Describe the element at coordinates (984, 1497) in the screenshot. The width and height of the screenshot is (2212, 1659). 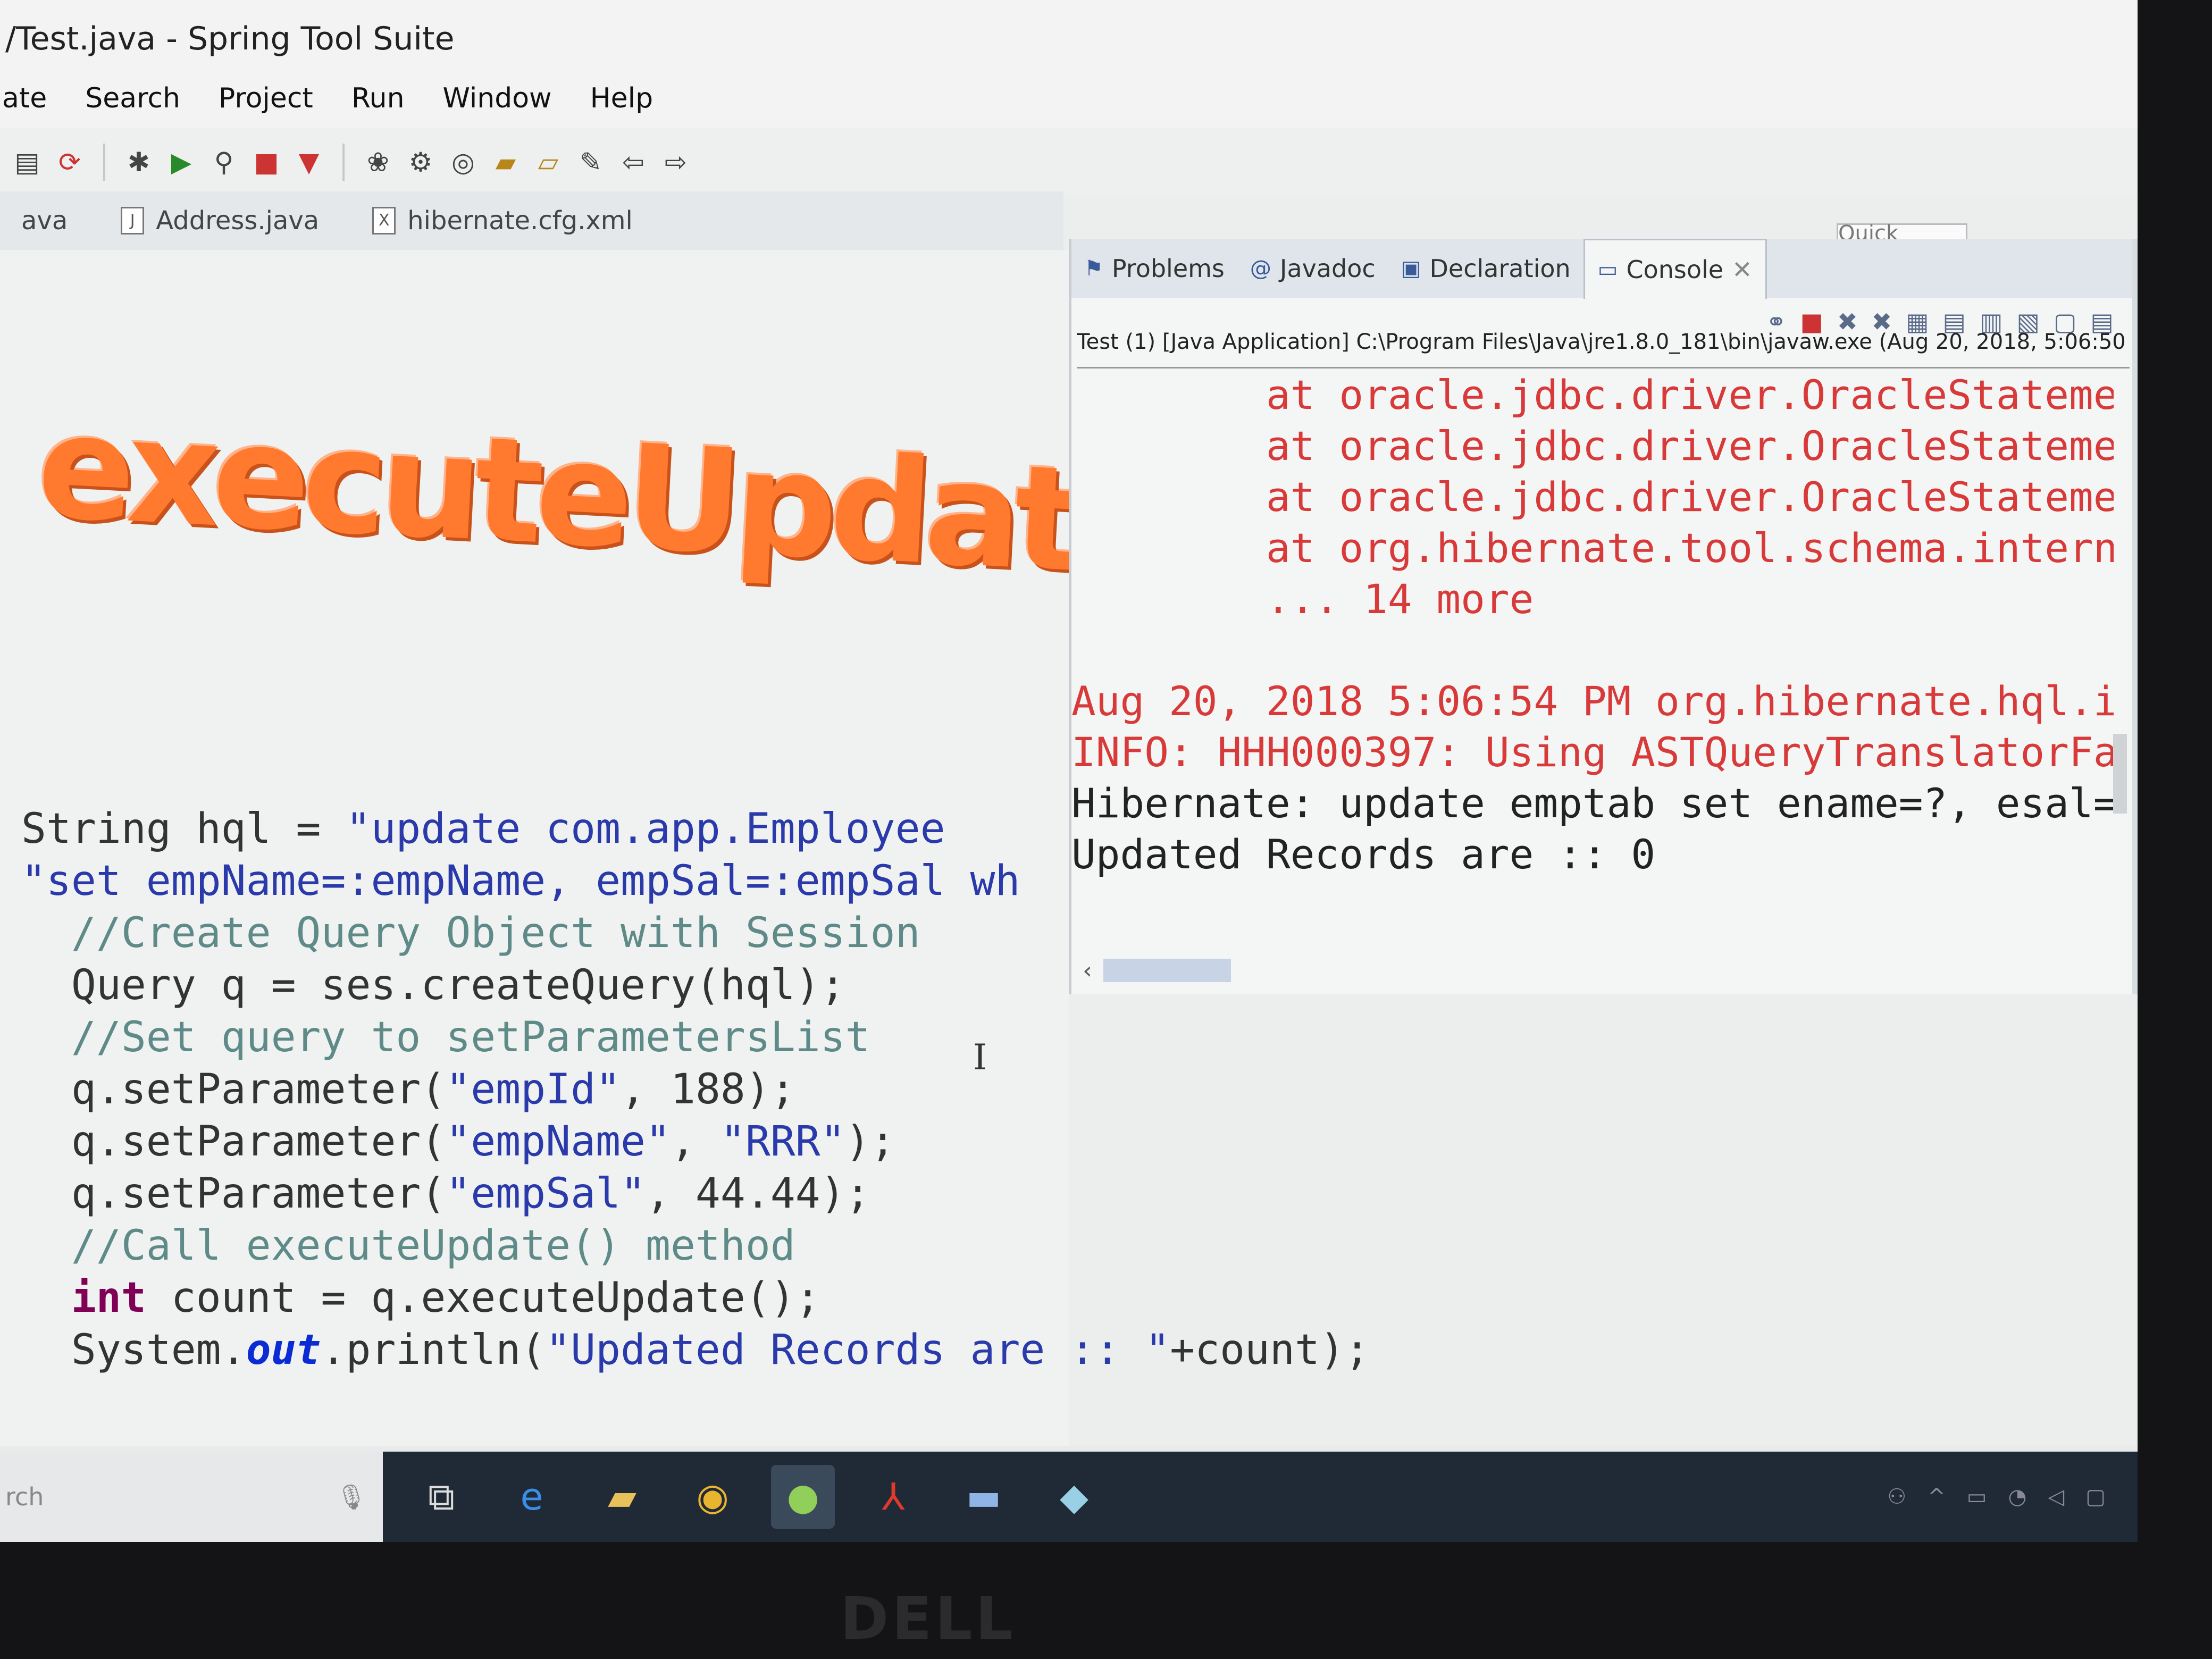
I see `screen-icon: ▬` at that location.